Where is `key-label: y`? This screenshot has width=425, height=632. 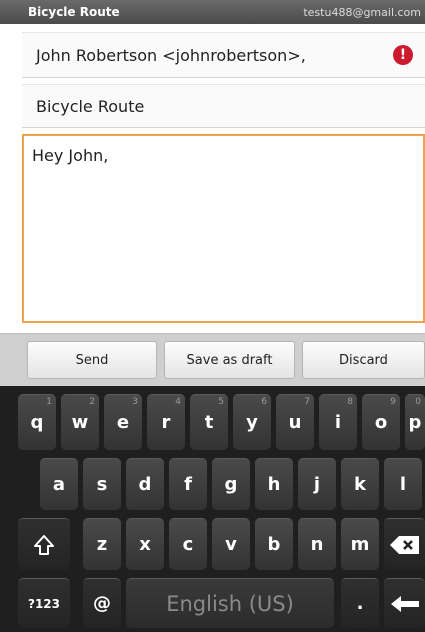
key-label: y is located at coordinates (252, 422).